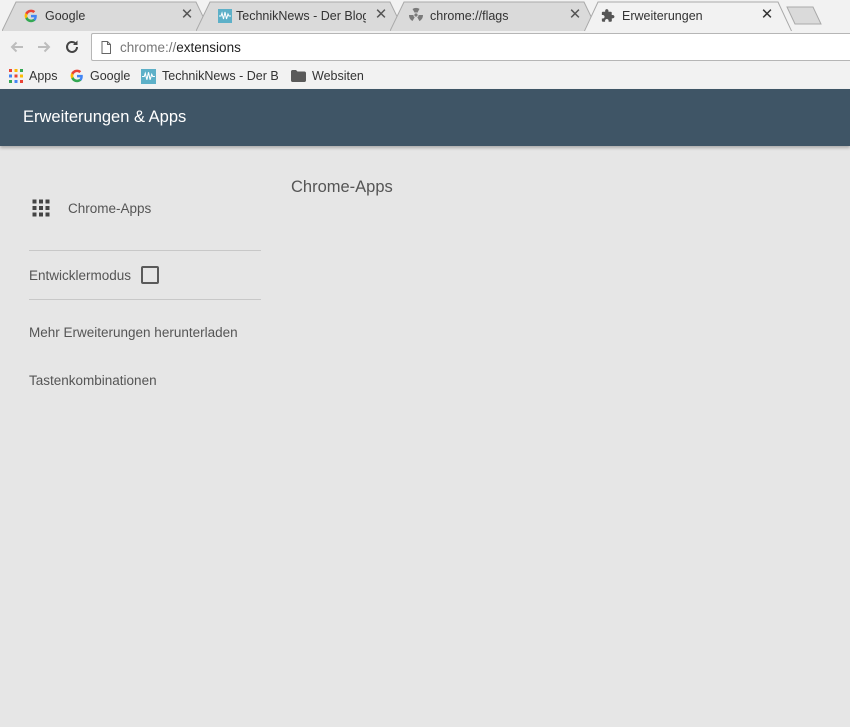  I want to click on tab-techniknews: TechnikNews - Der Blog f ✕, so click(300, 16).